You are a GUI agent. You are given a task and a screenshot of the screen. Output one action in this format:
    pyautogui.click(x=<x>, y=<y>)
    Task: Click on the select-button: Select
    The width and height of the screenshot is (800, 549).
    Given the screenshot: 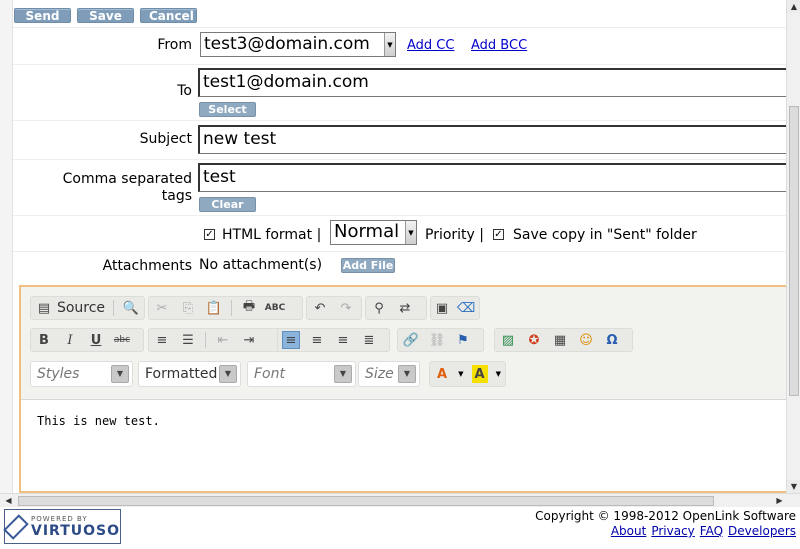 What is the action you would take?
    pyautogui.click(x=227, y=109)
    